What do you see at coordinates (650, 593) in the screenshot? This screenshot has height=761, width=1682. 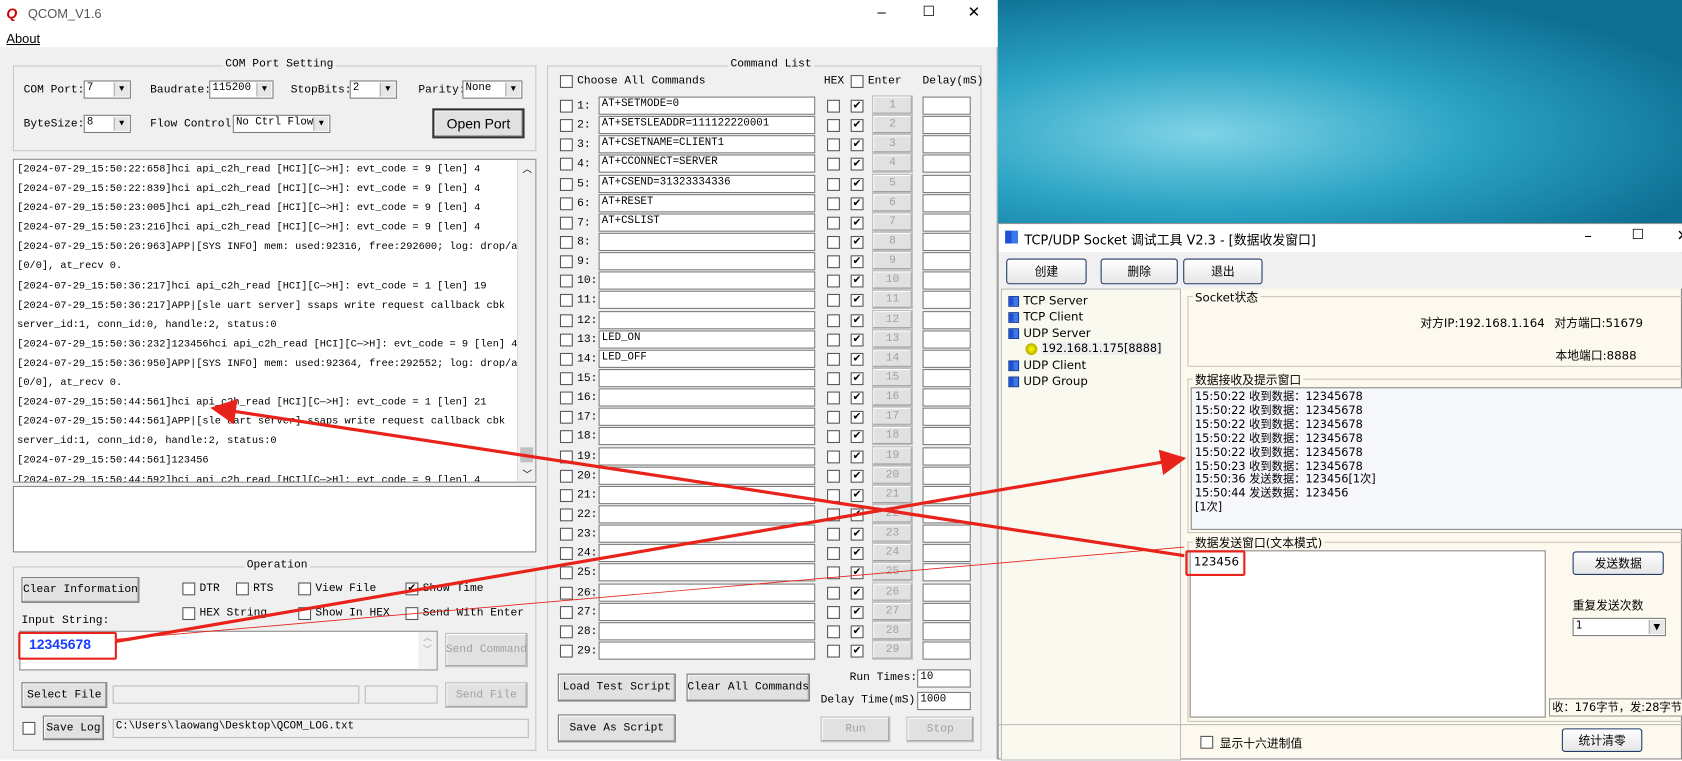 I see `annotation-thin-line` at bounding box center [650, 593].